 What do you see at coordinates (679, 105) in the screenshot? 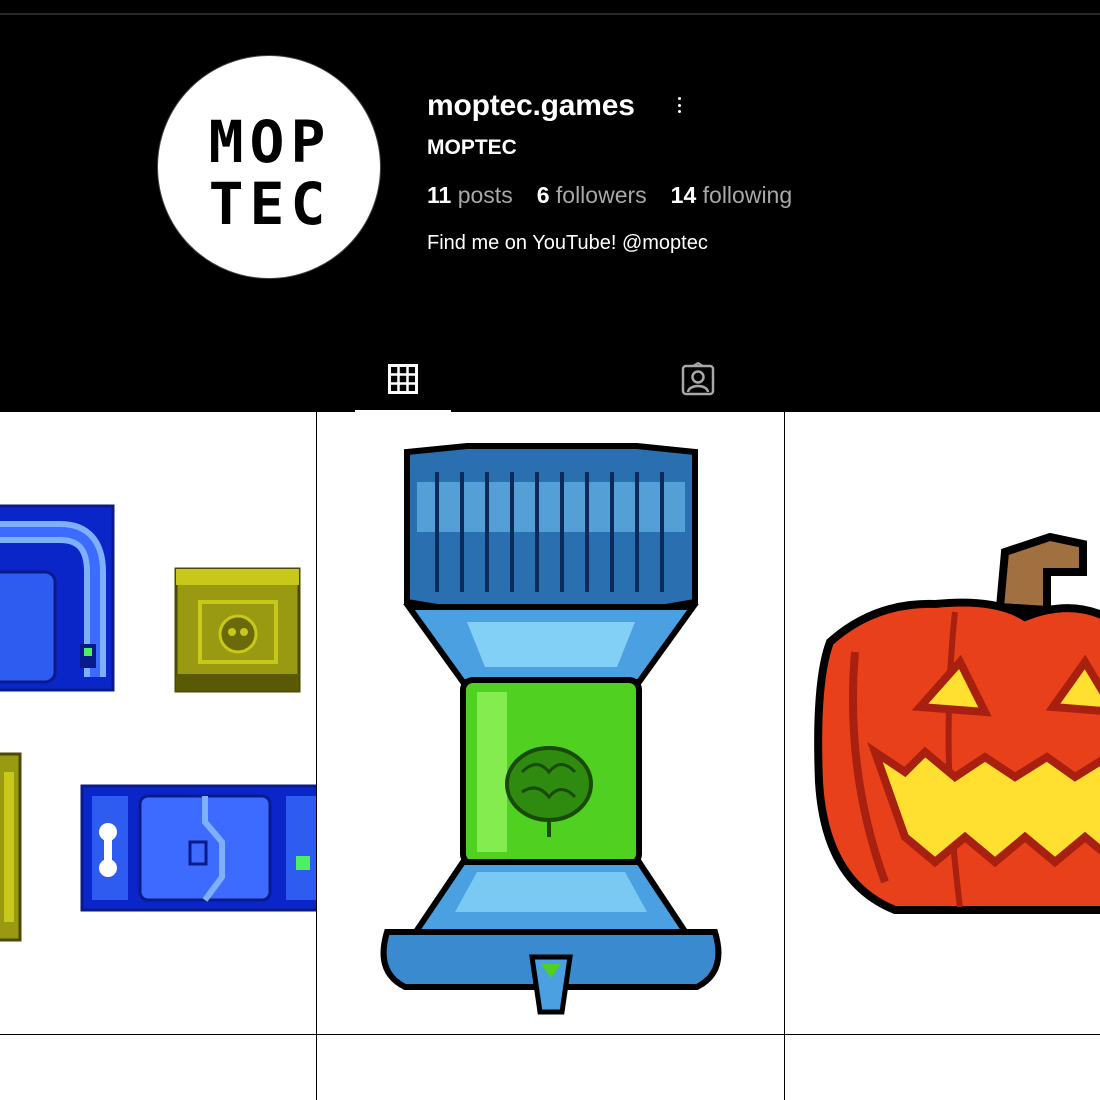
I see `more-options-icon` at bounding box center [679, 105].